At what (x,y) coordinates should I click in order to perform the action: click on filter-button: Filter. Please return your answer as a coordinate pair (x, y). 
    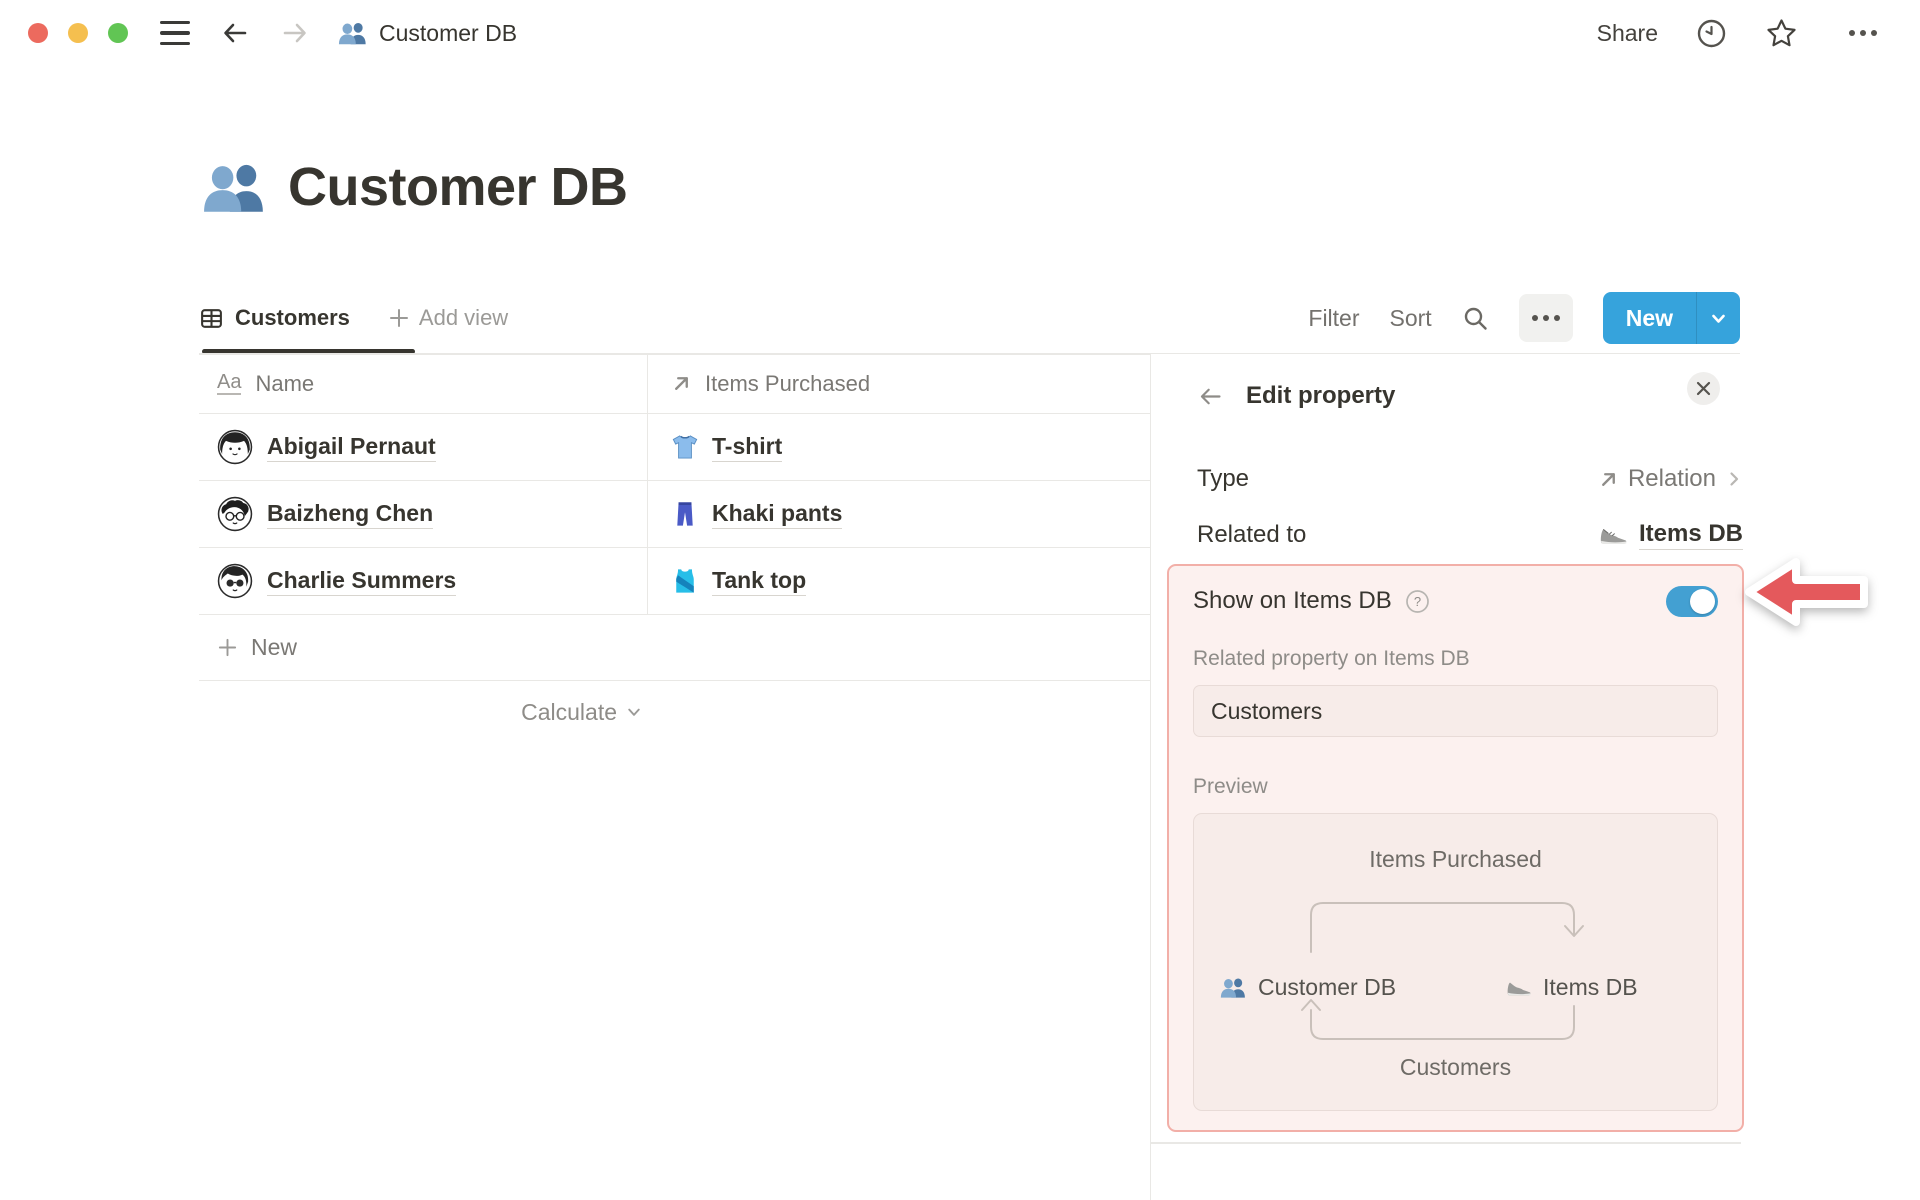
    Looking at the image, I should click on (1333, 318).